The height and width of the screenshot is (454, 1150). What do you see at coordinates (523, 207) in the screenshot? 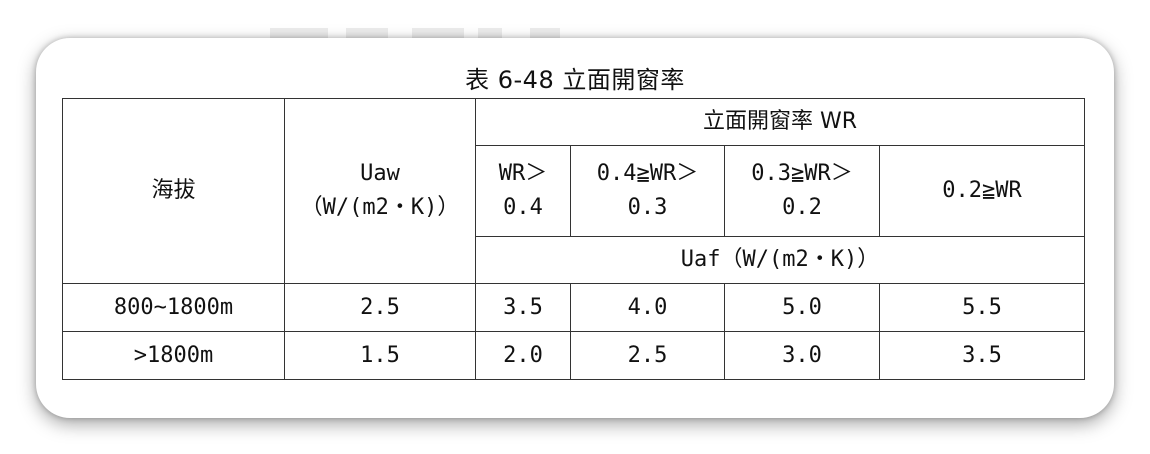
I see `wr-col-line2: 0.4` at bounding box center [523, 207].